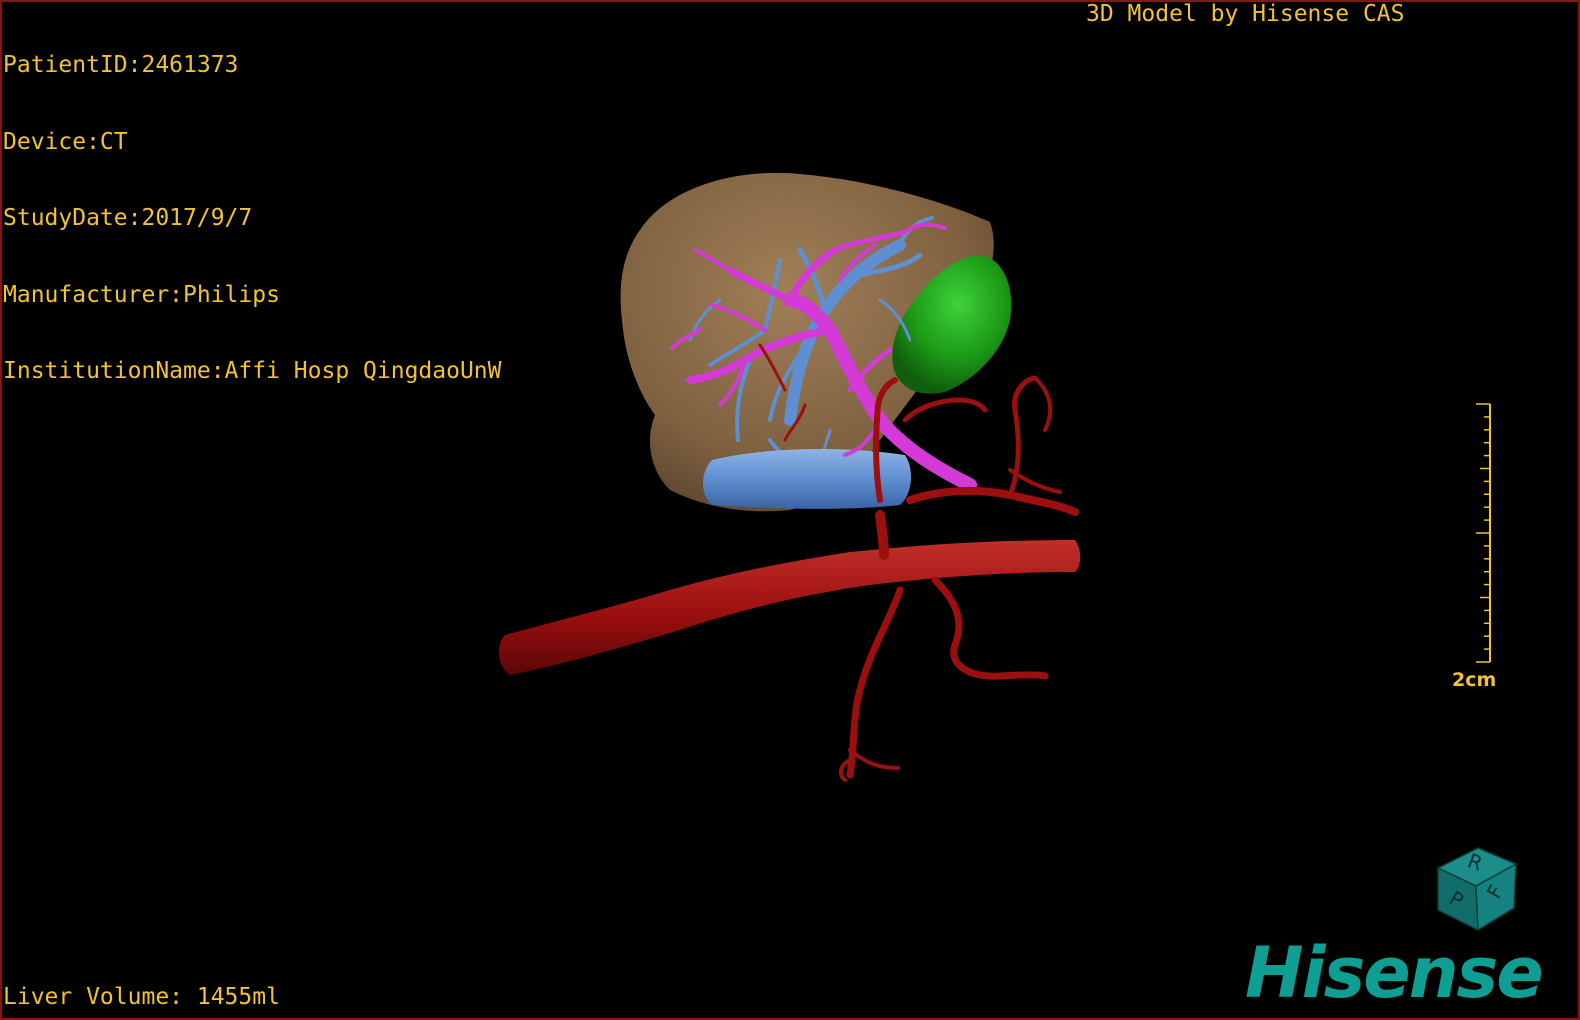  I want to click on study-date: StudyDate:2017/9/7, so click(128, 218).